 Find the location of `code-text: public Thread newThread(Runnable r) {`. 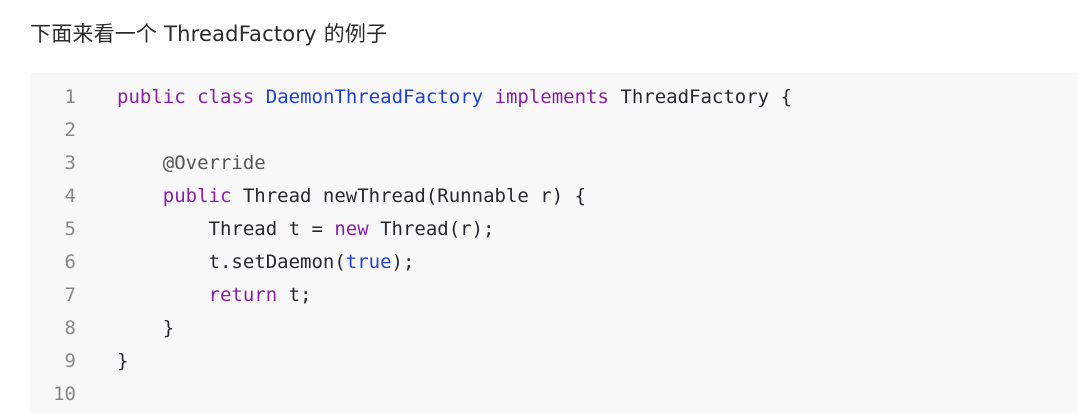

code-text: public Thread newThread(Runnable r) { is located at coordinates (351, 196).